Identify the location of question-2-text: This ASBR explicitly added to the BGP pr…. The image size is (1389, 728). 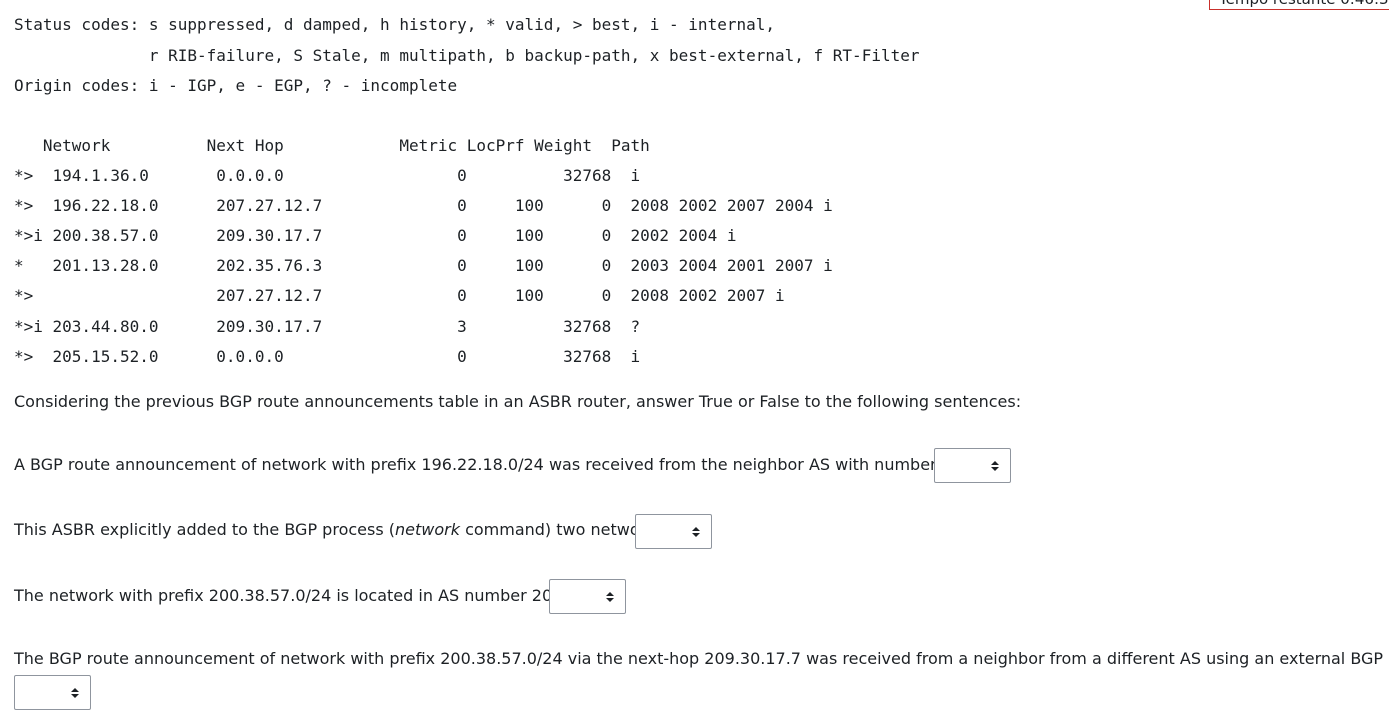
(341, 530).